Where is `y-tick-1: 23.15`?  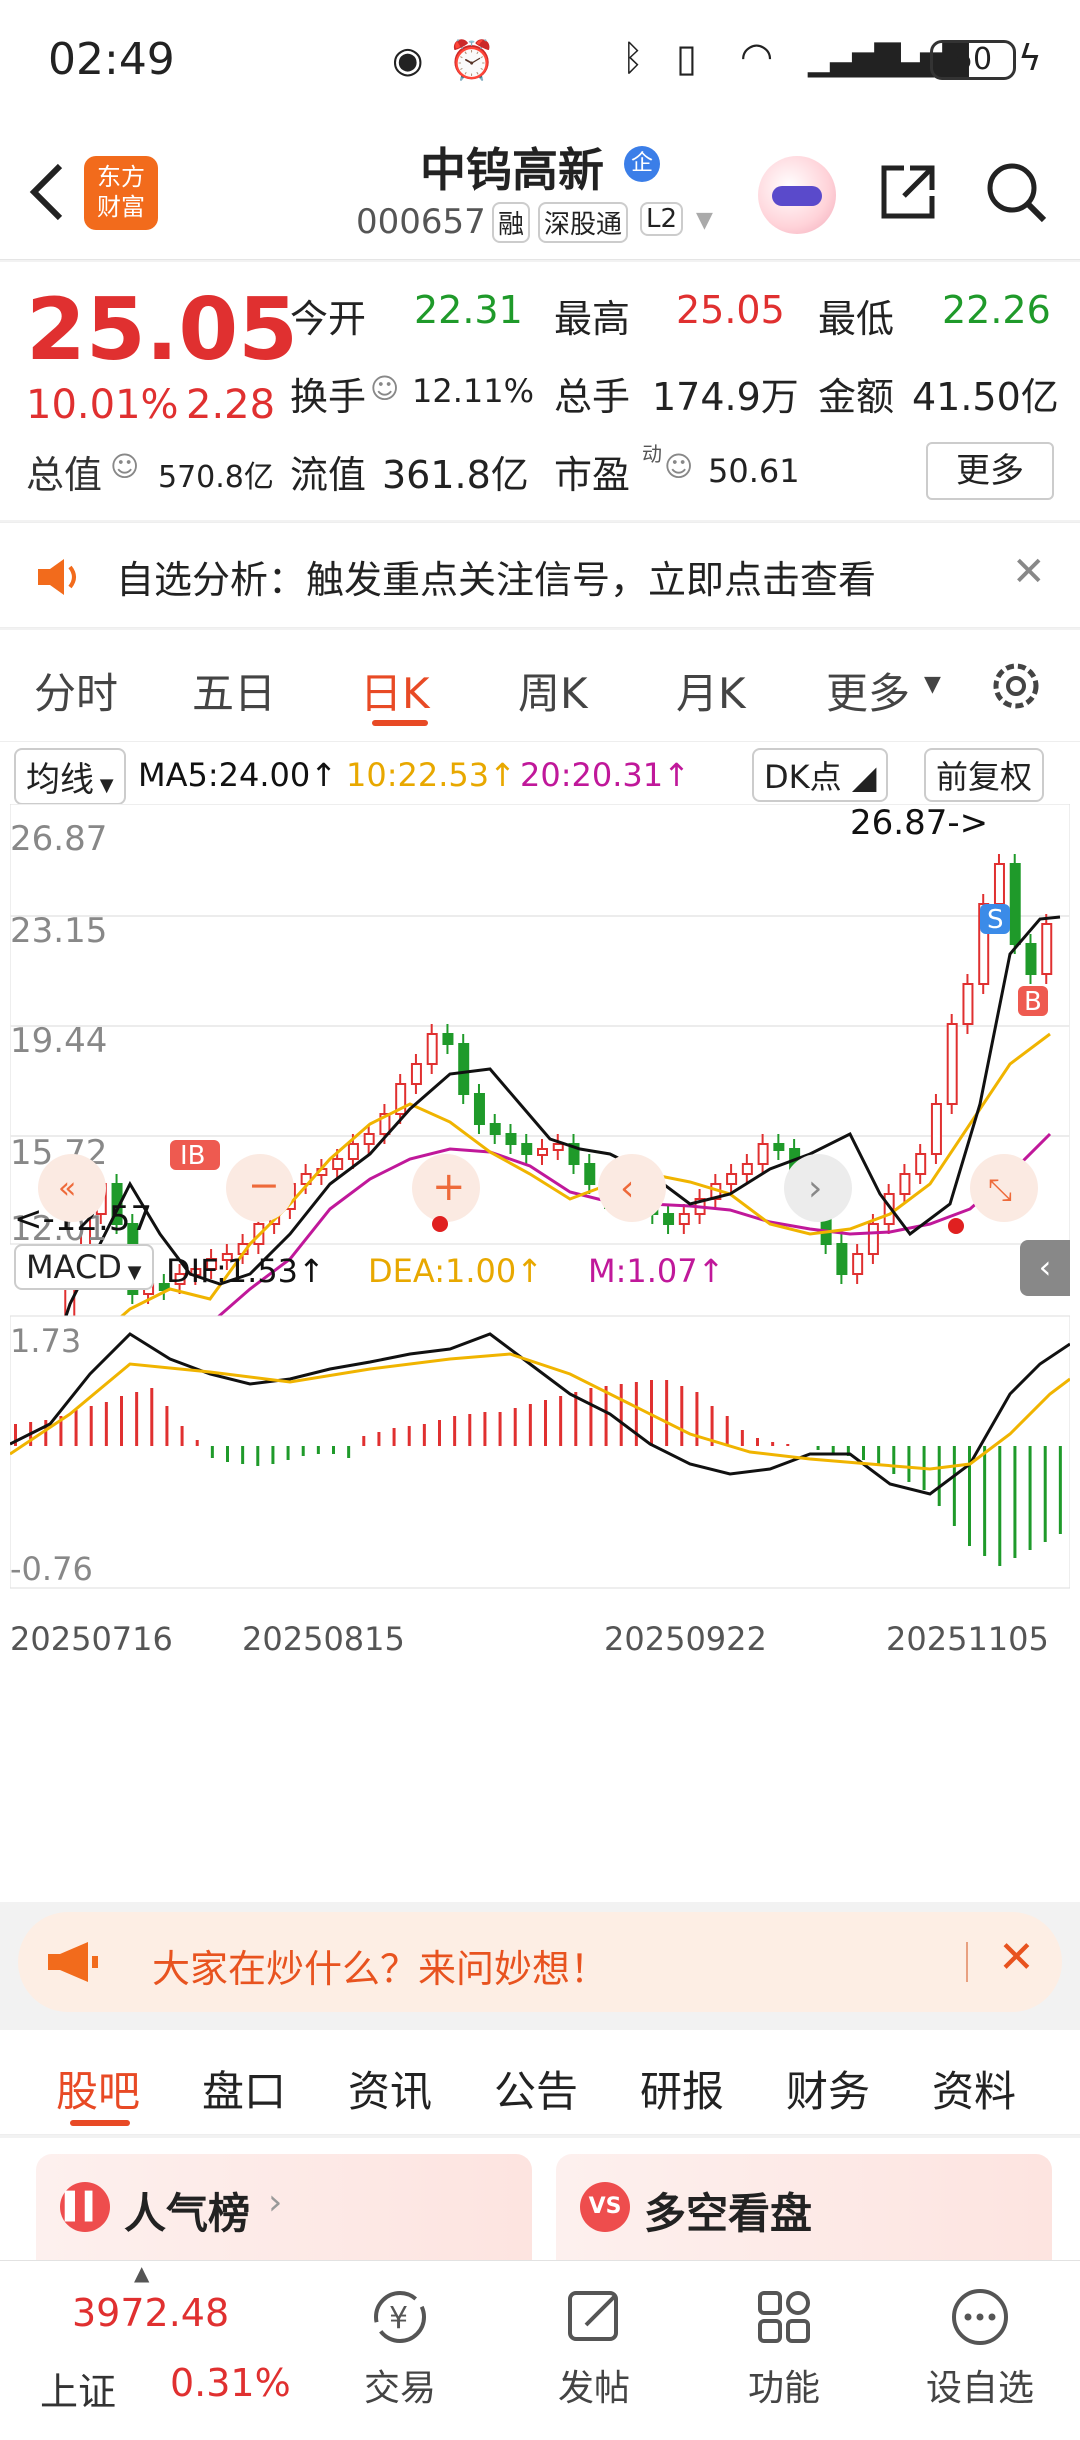
y-tick-1: 23.15 is located at coordinates (58, 931).